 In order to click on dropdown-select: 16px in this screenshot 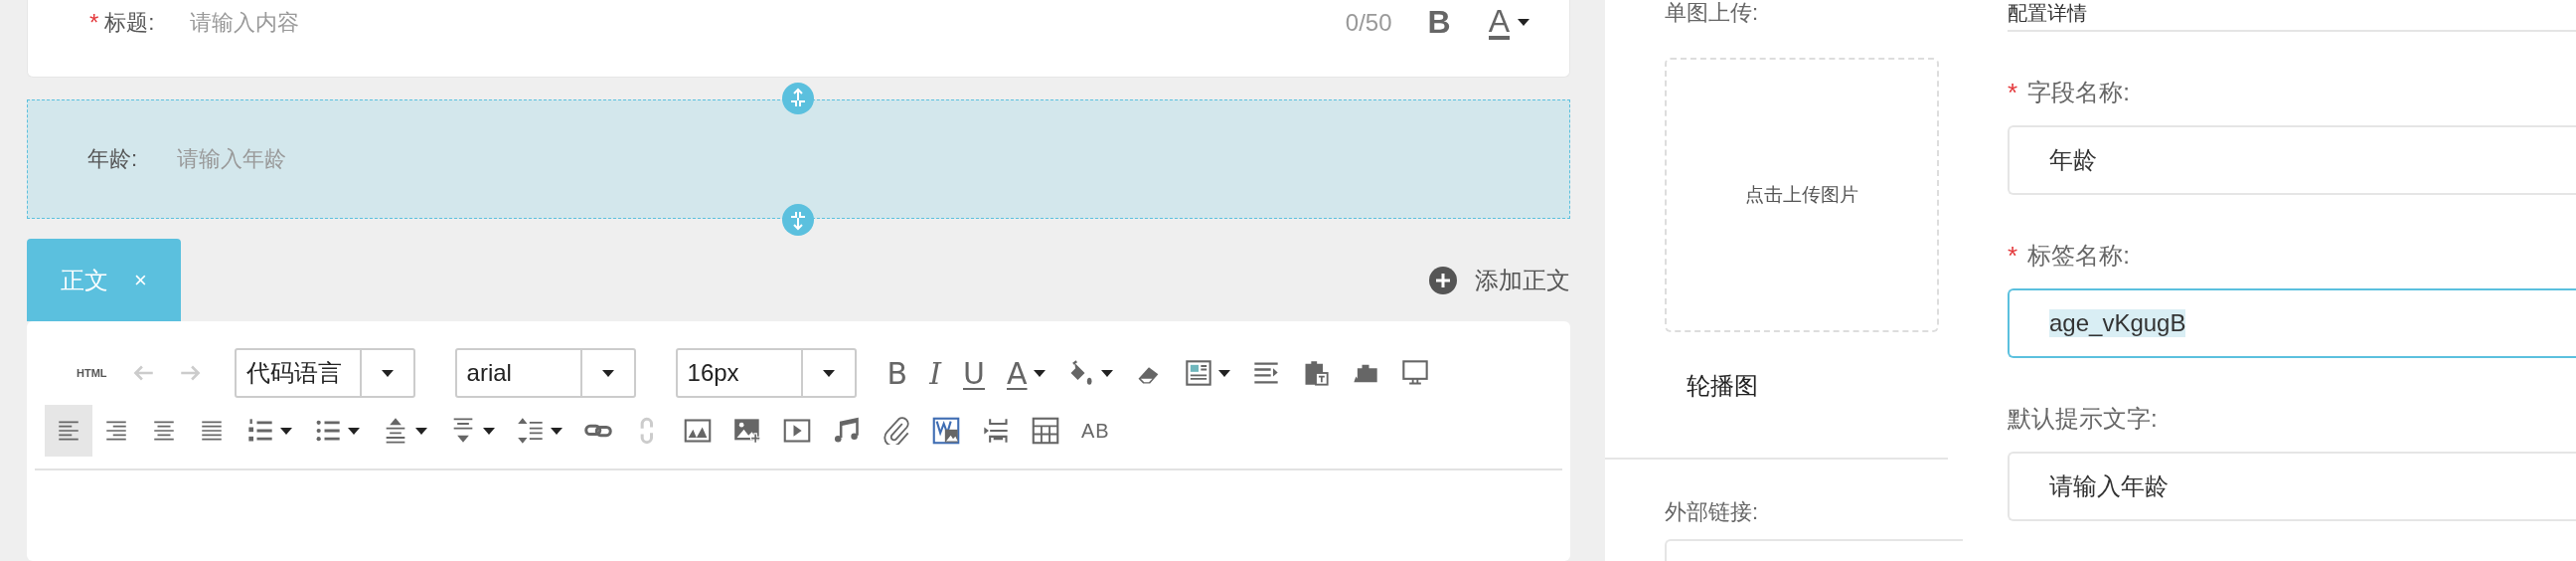, I will do `click(766, 373)`.